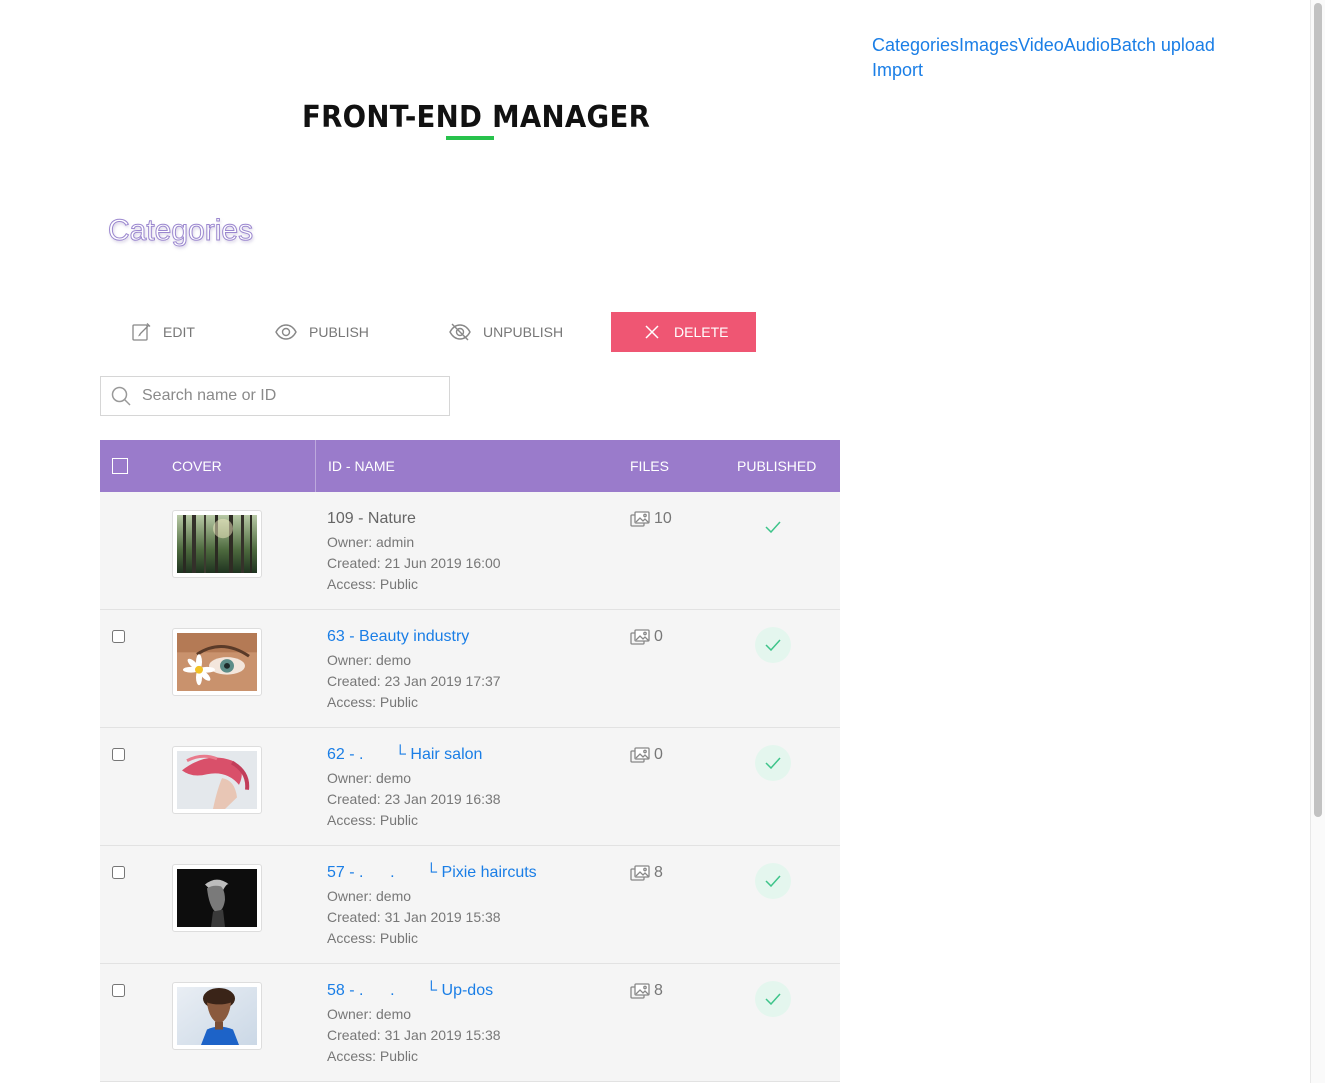 The width and height of the screenshot is (1325, 1083). Describe the element at coordinates (197, 466) in the screenshot. I see `column-cover: COVER` at that location.